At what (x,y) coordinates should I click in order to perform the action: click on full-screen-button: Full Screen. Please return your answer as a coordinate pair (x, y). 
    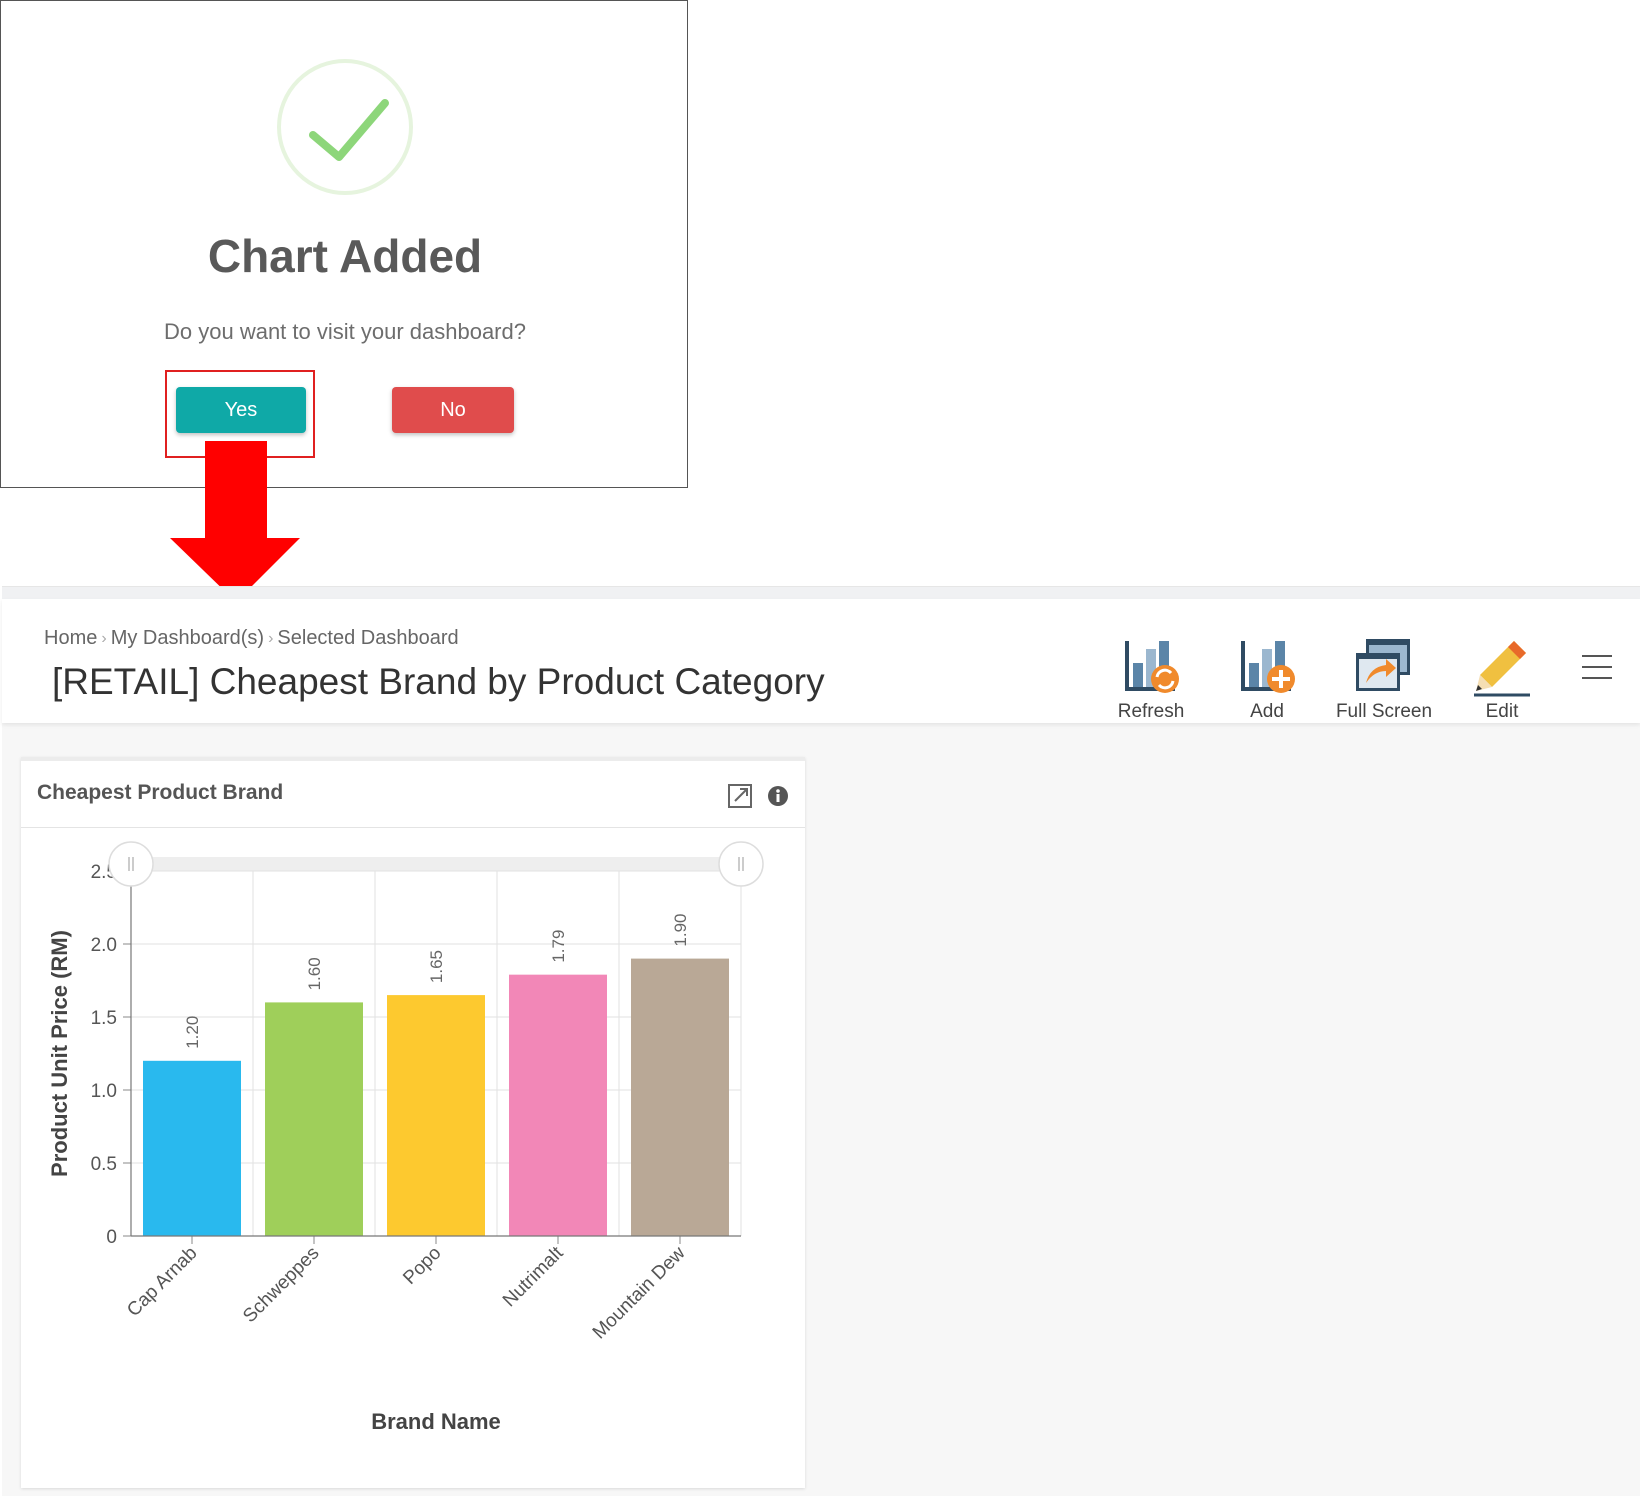
    Looking at the image, I should click on (1384, 679).